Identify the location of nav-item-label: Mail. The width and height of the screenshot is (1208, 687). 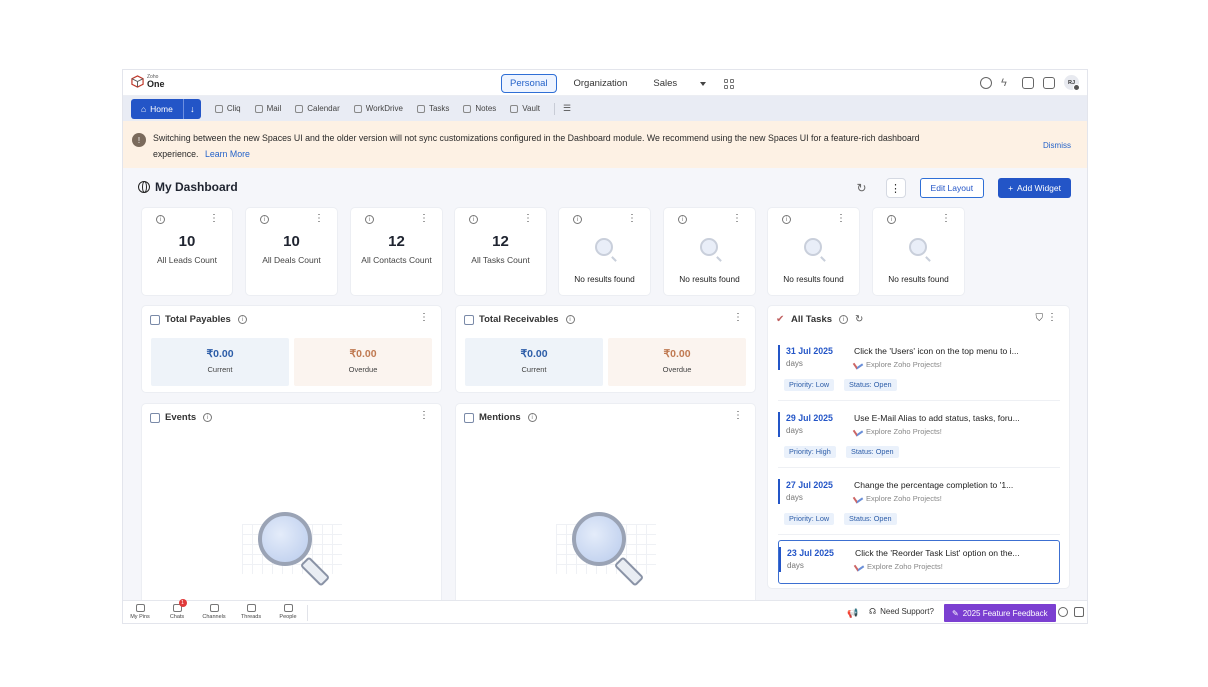
(274, 108).